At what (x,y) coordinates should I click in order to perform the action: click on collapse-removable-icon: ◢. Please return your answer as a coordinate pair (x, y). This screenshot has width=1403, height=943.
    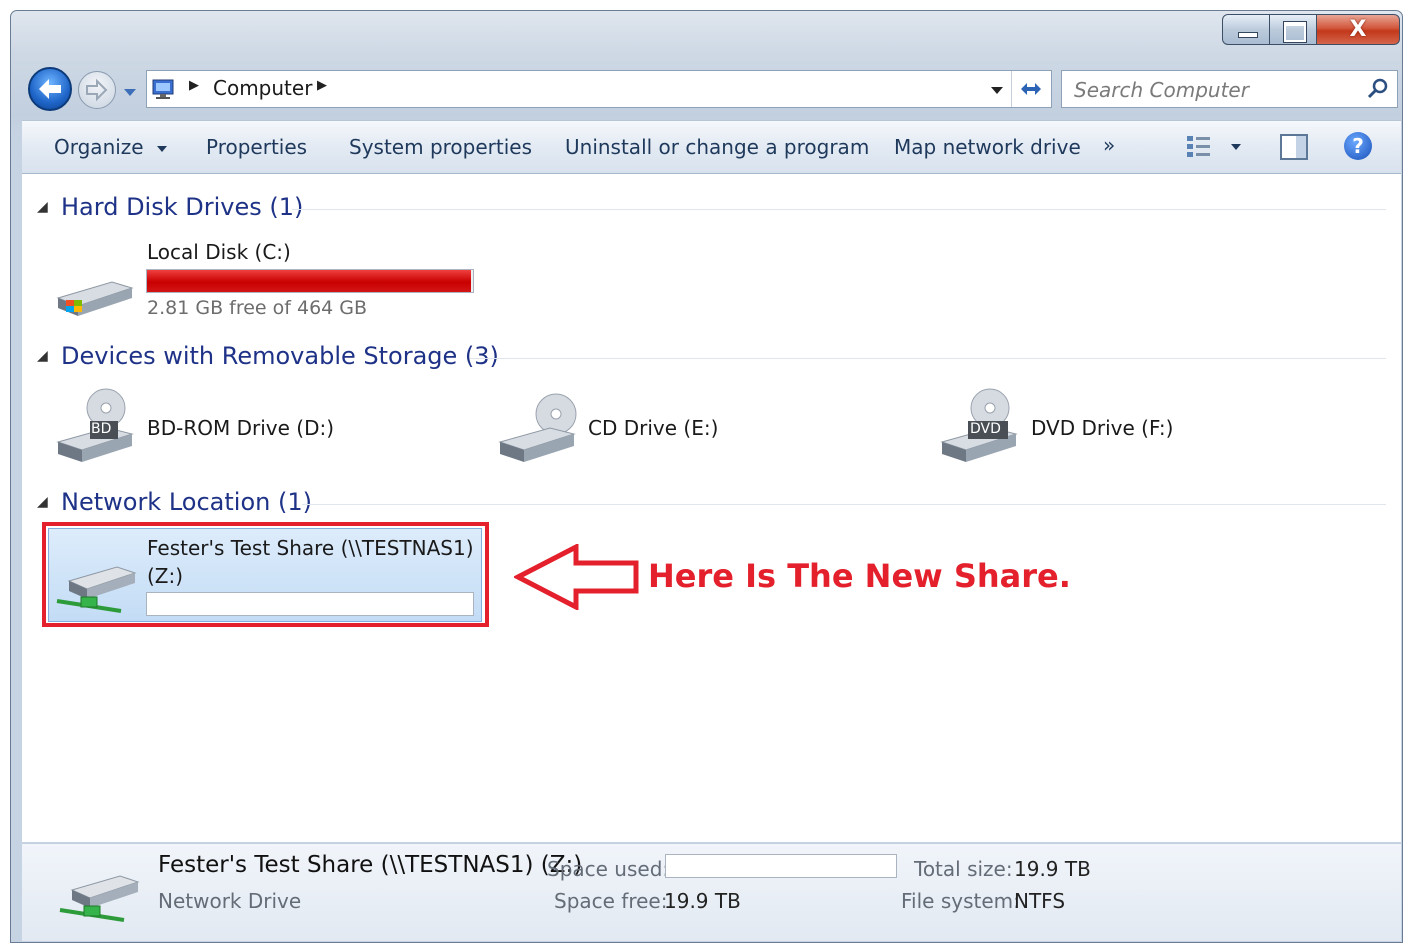
    Looking at the image, I should click on (42, 356).